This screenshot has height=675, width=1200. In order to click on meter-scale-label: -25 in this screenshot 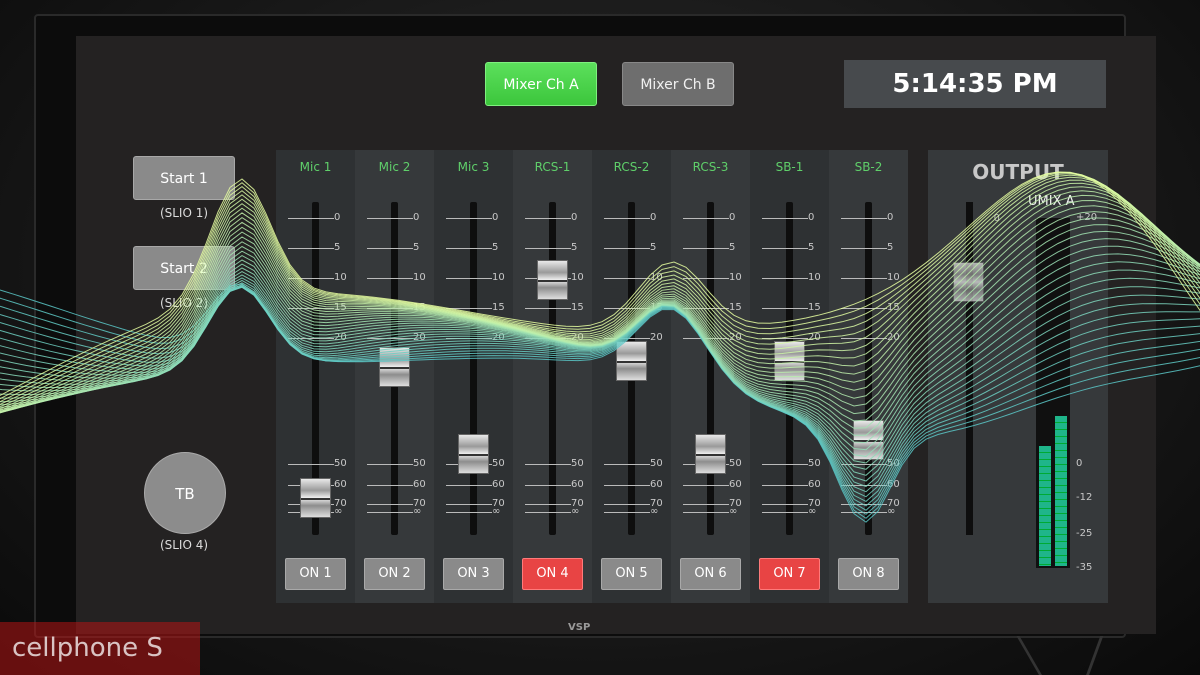, I will do `click(1084, 533)`.